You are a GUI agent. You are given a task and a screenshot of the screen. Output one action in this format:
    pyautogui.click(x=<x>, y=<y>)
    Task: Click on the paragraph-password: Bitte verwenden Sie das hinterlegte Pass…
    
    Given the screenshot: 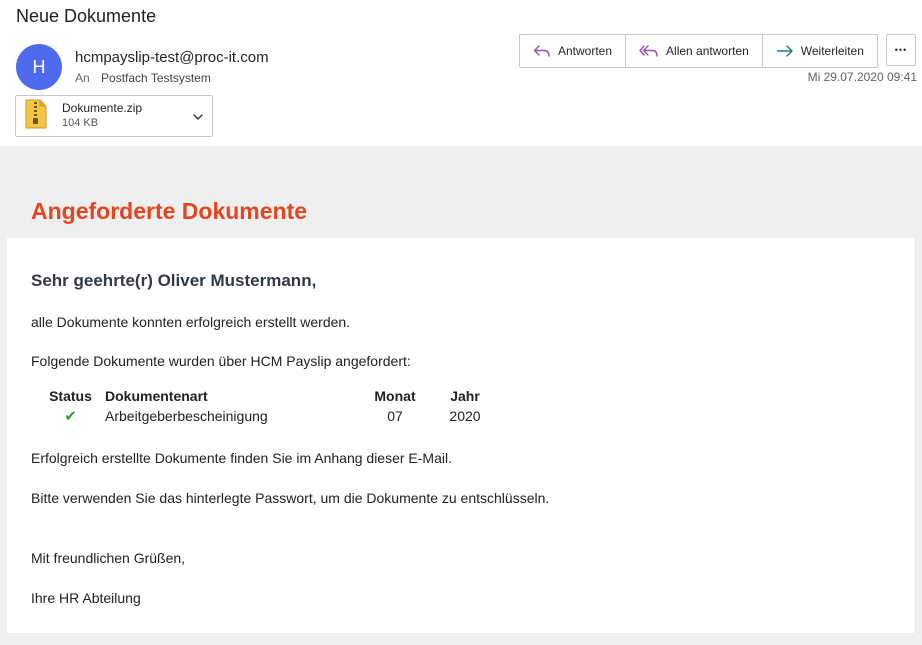 What is the action you would take?
    pyautogui.click(x=290, y=498)
    